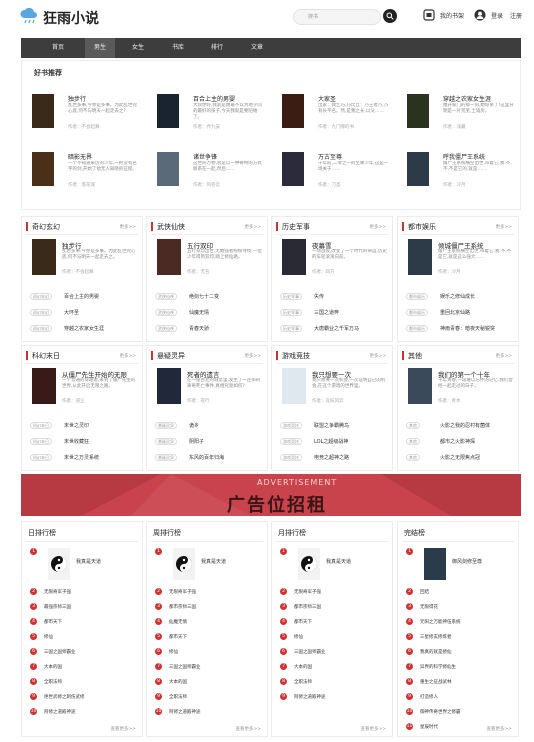 Image resolution: width=534 pixels, height=742 pixels. I want to click on register-link: 注册, so click(516, 15).